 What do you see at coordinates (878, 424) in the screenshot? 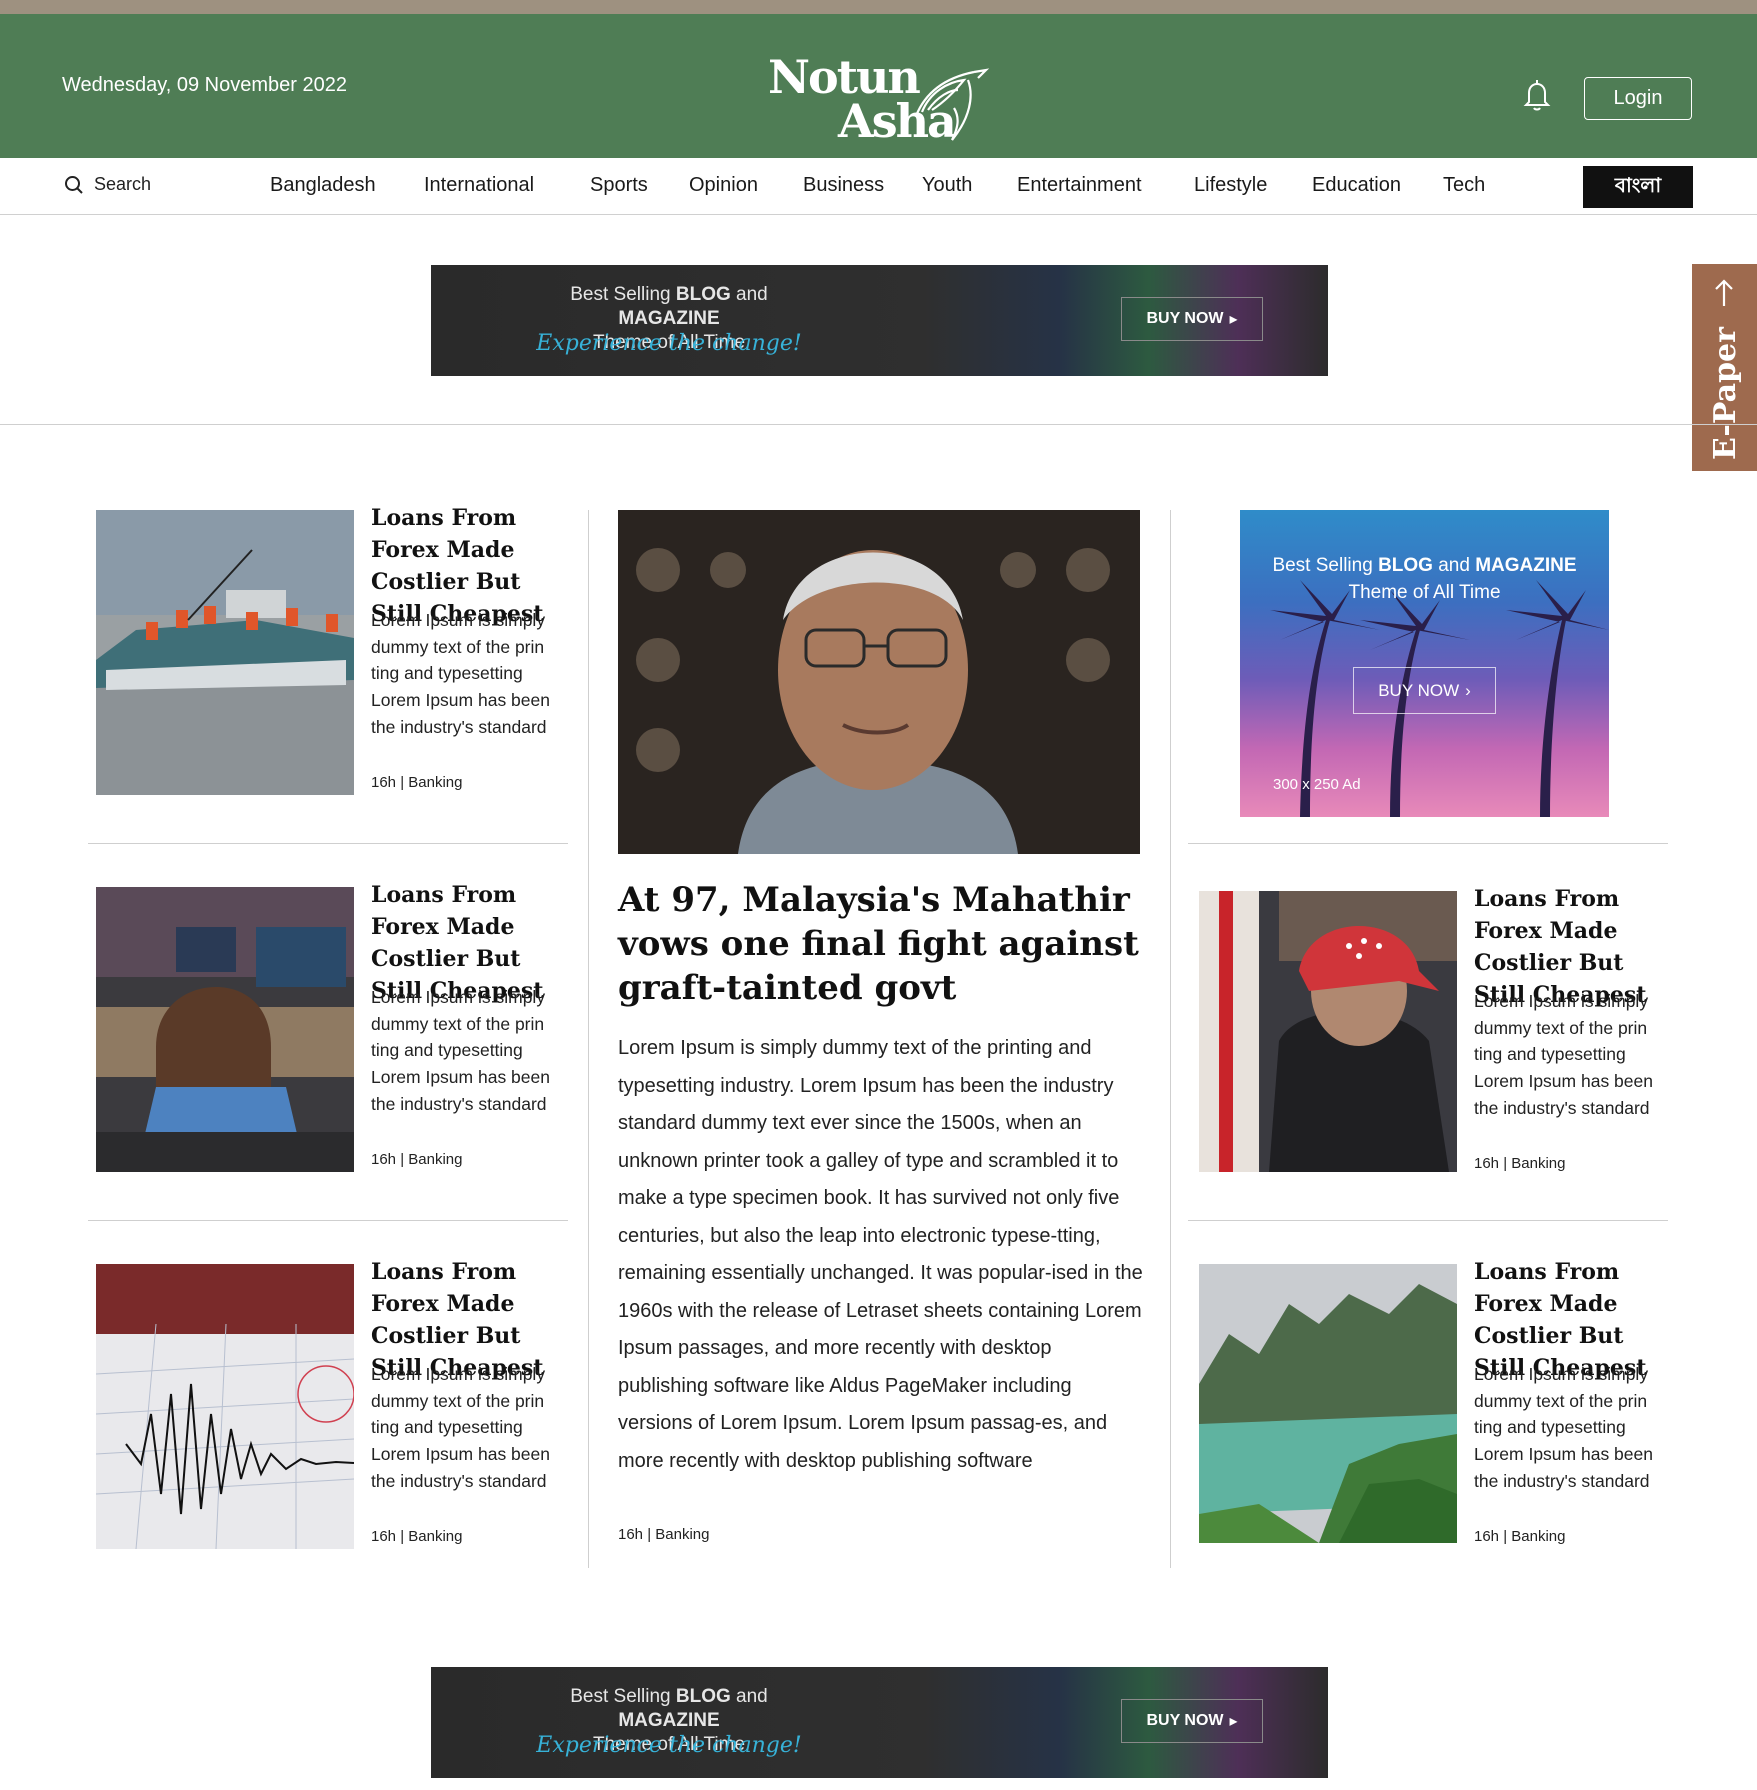
I see `section-divider` at bounding box center [878, 424].